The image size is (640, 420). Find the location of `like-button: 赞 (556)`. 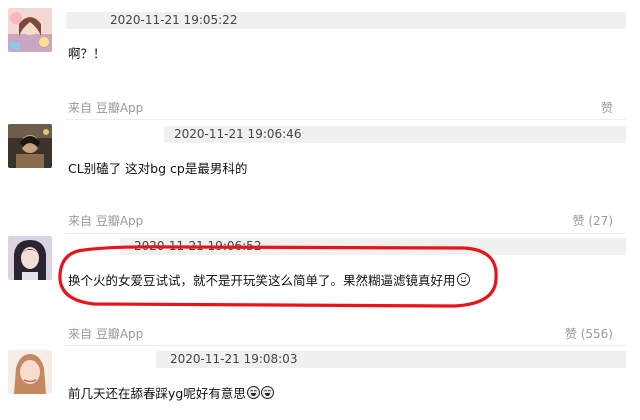

like-button: 赞 (556) is located at coordinates (589, 333).